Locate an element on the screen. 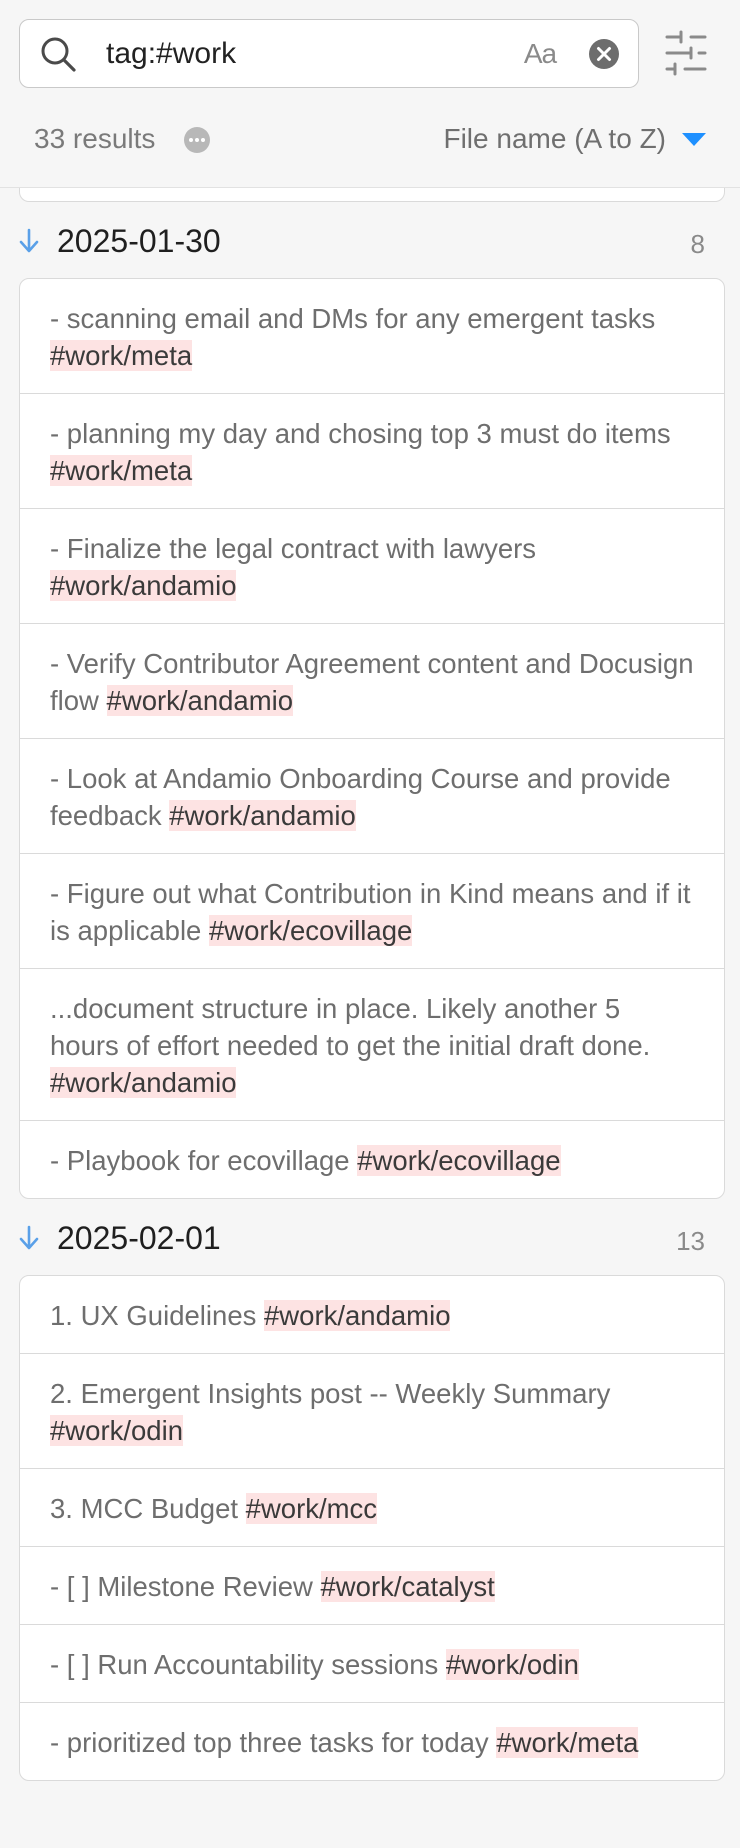  chevron-down-icon is located at coordinates (694, 139).